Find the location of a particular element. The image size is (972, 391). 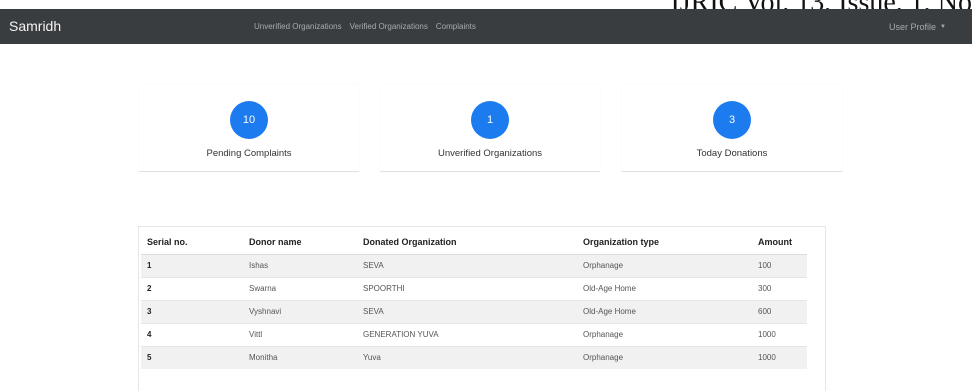

nav-verified-organizations: Verified Organizations is located at coordinates (389, 26).